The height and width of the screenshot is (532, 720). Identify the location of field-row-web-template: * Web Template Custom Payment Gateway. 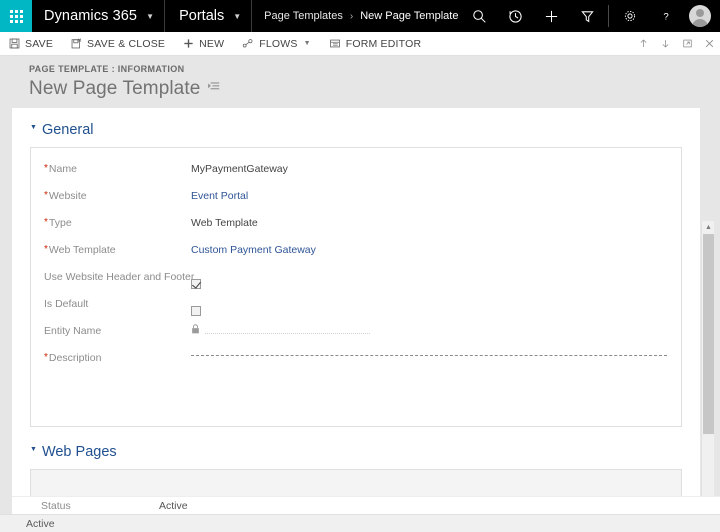
(356, 249).